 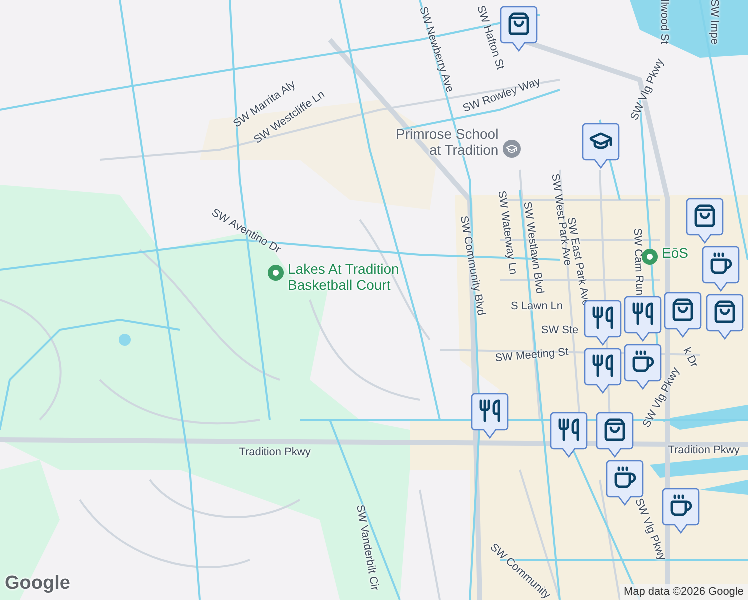 I want to click on street-label: SW Vanderbilt Cir, so click(x=367, y=548).